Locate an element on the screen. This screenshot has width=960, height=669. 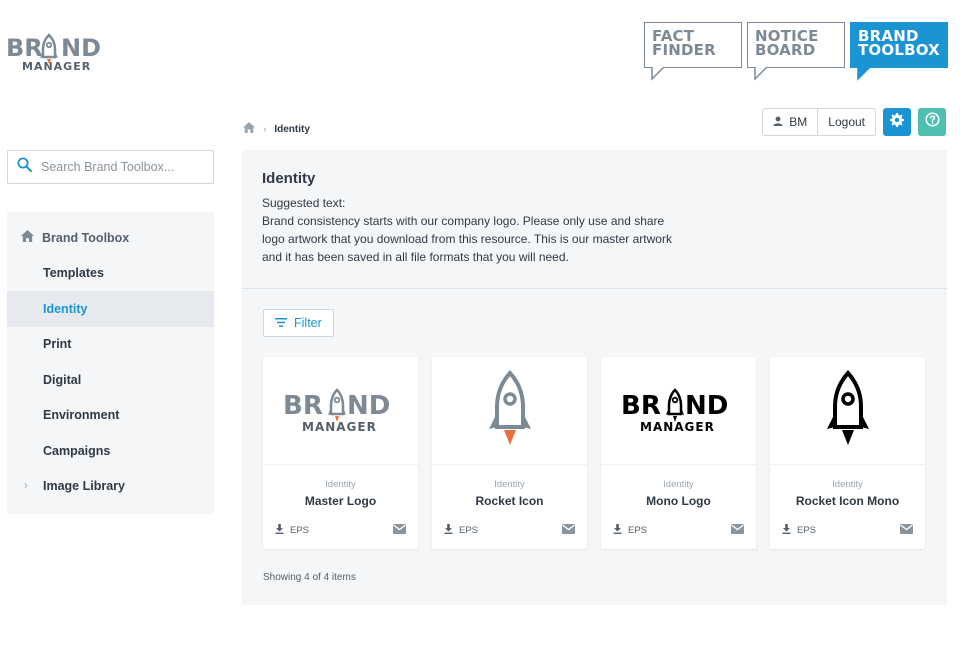
search-box is located at coordinates (110, 167).